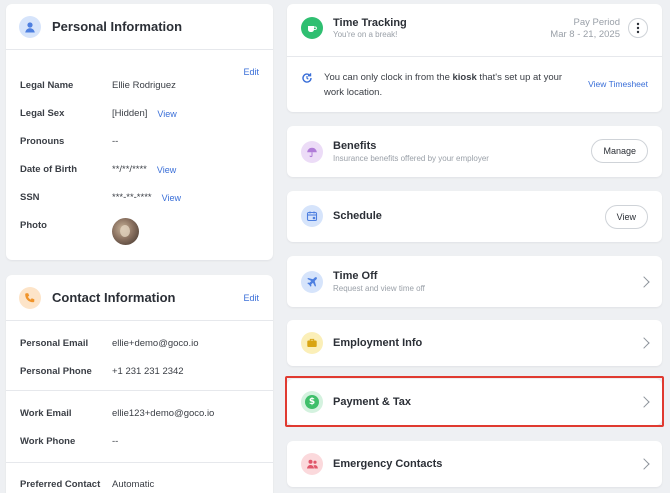 The height and width of the screenshot is (493, 670). I want to click on legal-sex-value: [Hidden], so click(130, 113).